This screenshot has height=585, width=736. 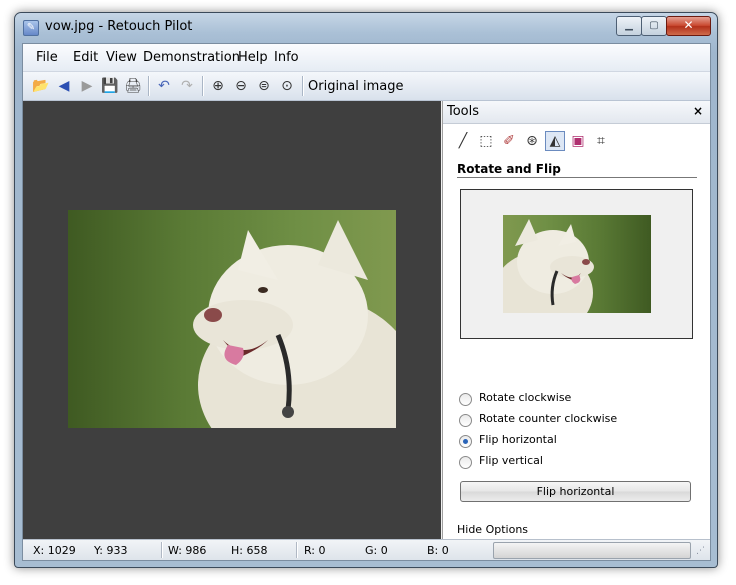 What do you see at coordinates (315, 550) in the screenshot?
I see `status-r: R: 0` at bounding box center [315, 550].